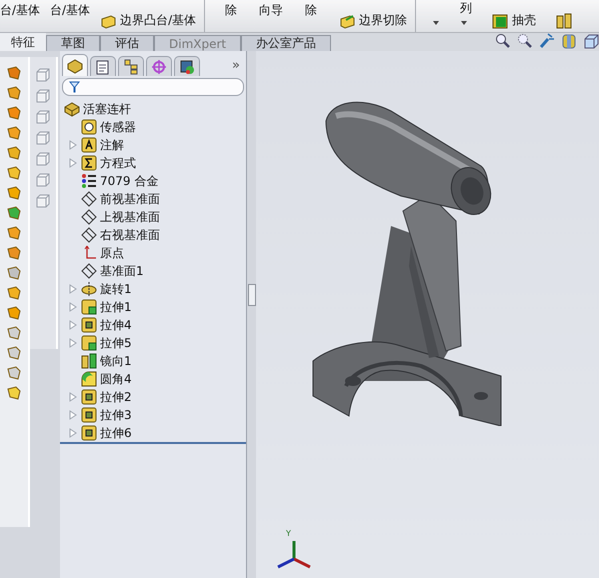 The width and height of the screenshot is (599, 578). I want to click on appearance-icon, so click(187, 66).